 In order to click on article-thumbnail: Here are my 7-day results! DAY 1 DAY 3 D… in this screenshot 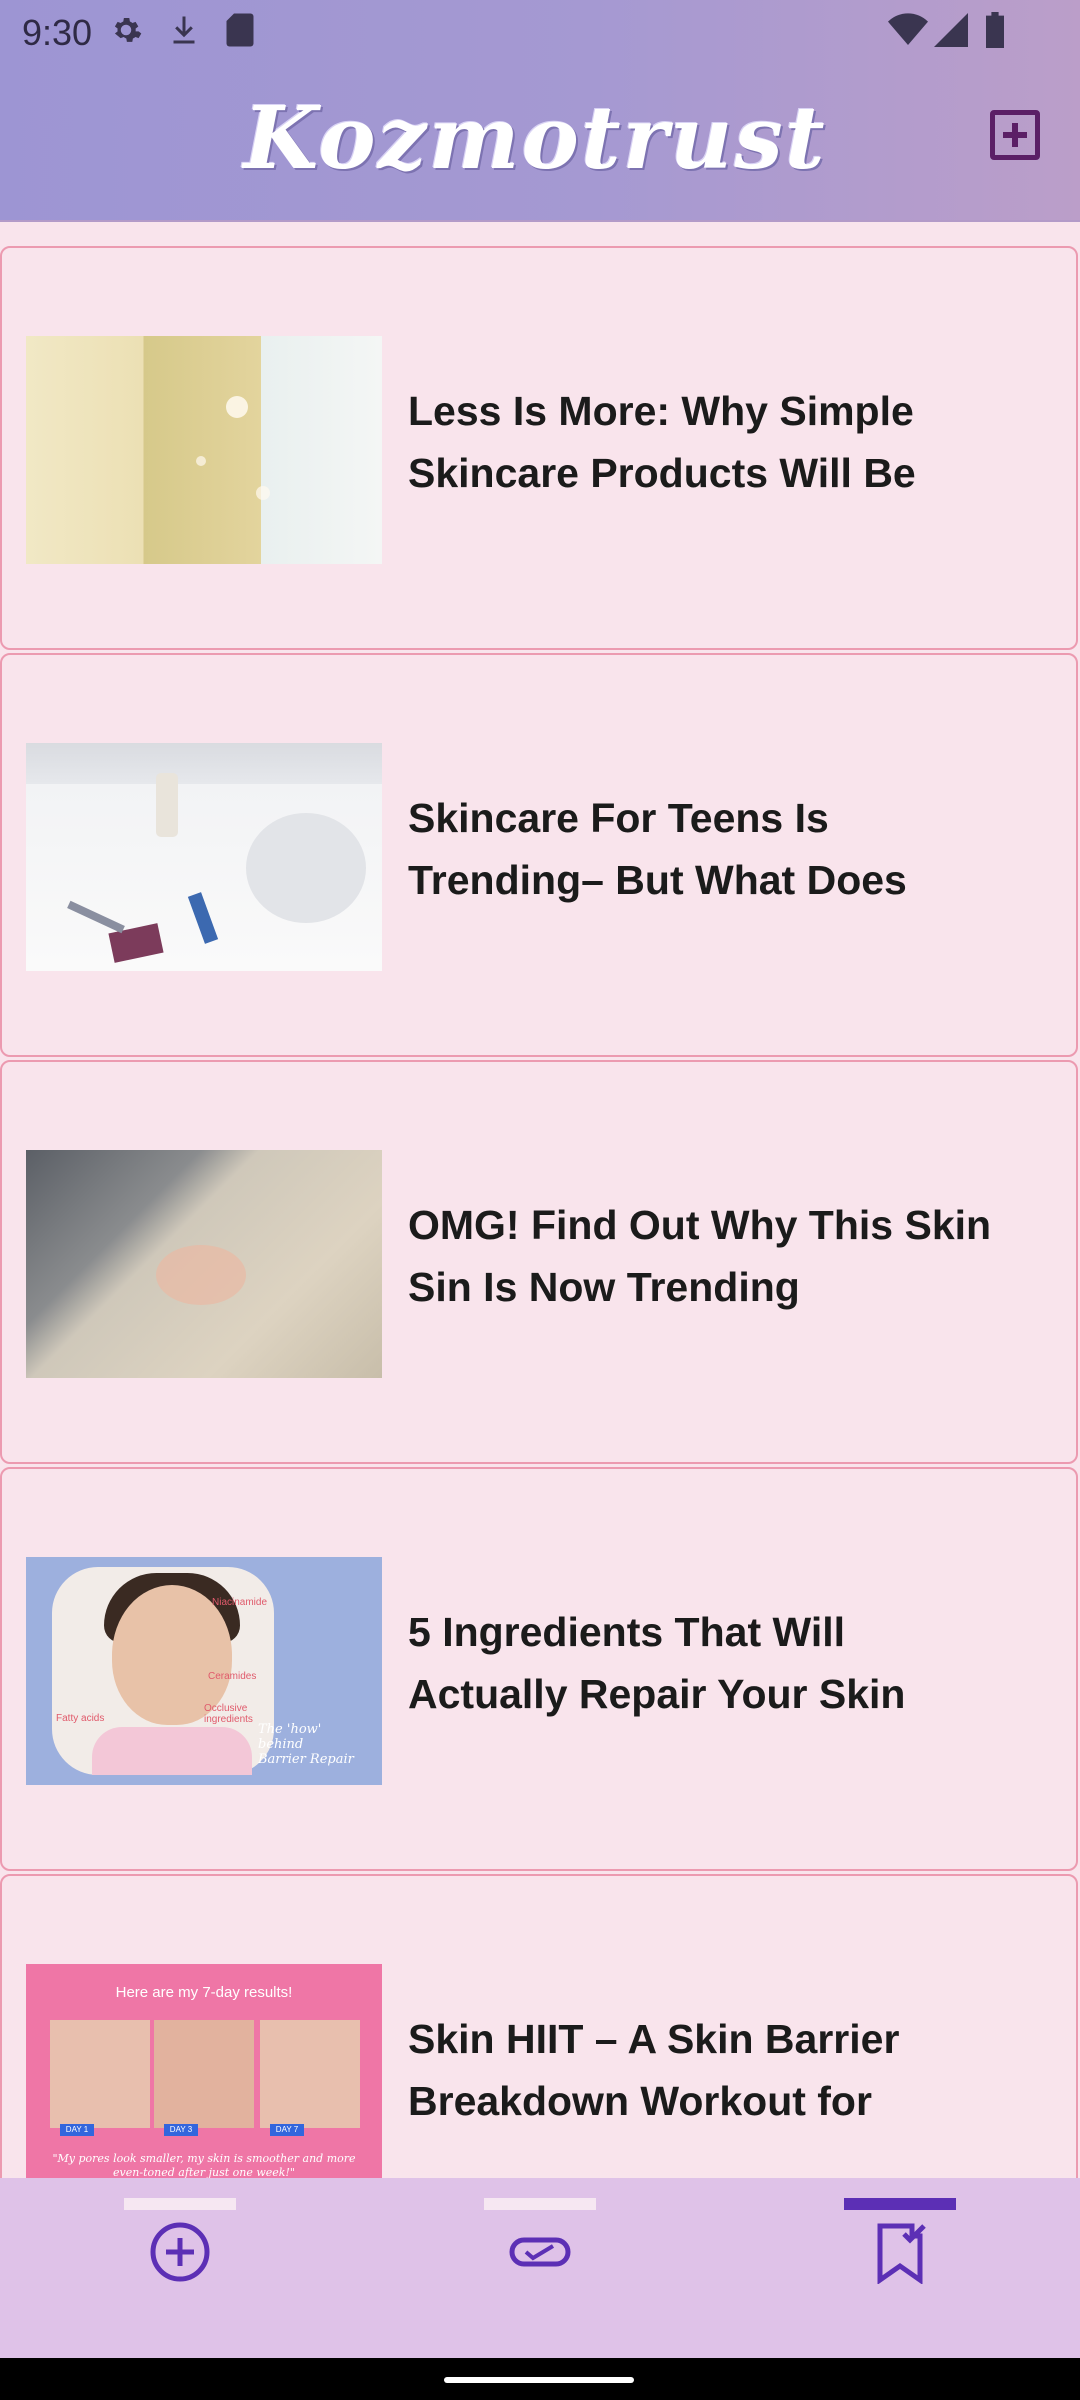, I will do `click(204, 2078)`.